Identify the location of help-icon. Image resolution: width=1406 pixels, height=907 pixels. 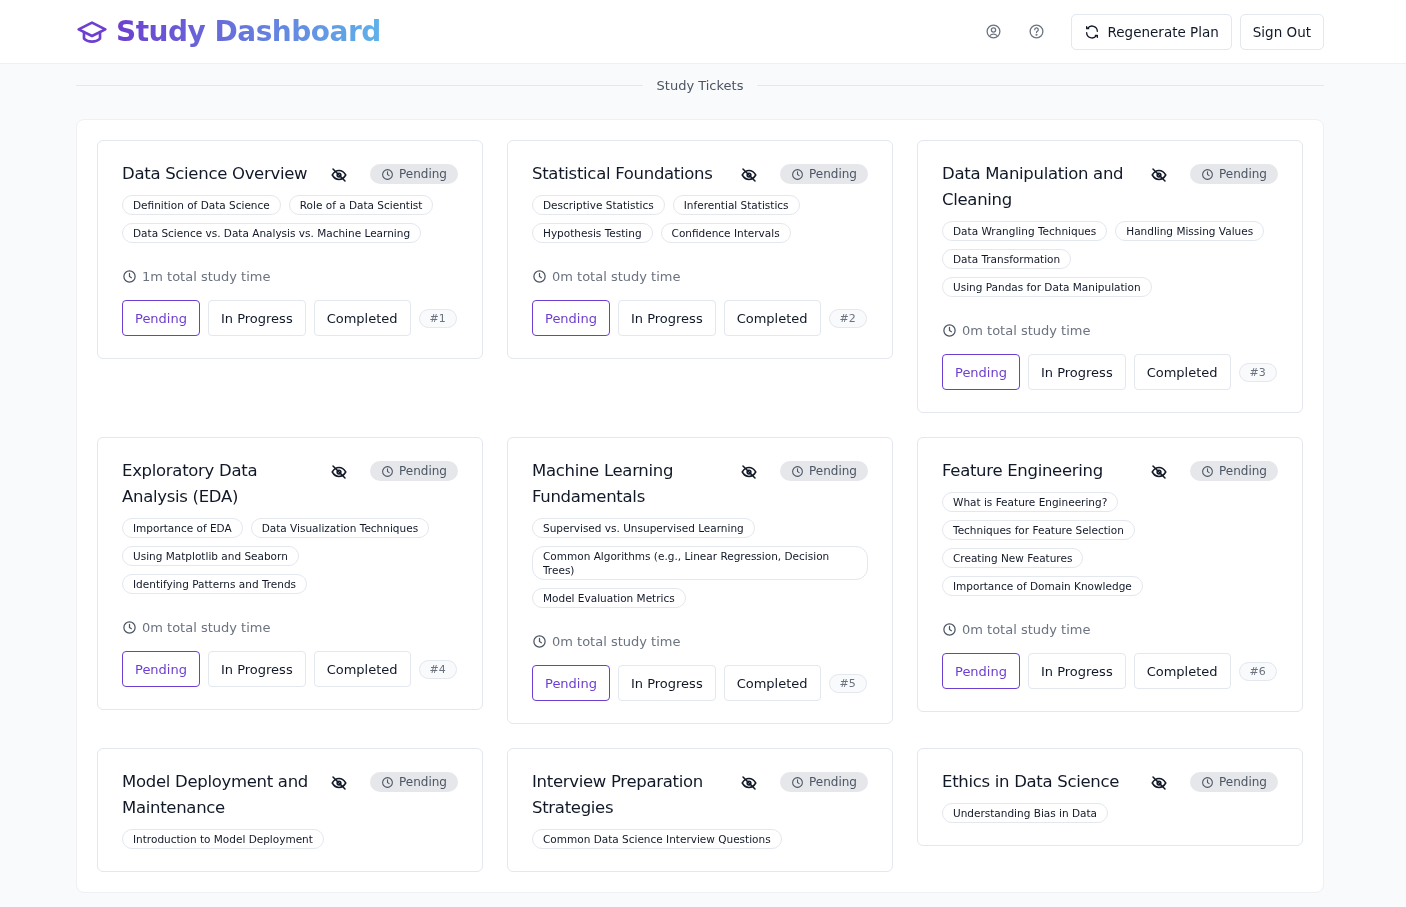
(1036, 31).